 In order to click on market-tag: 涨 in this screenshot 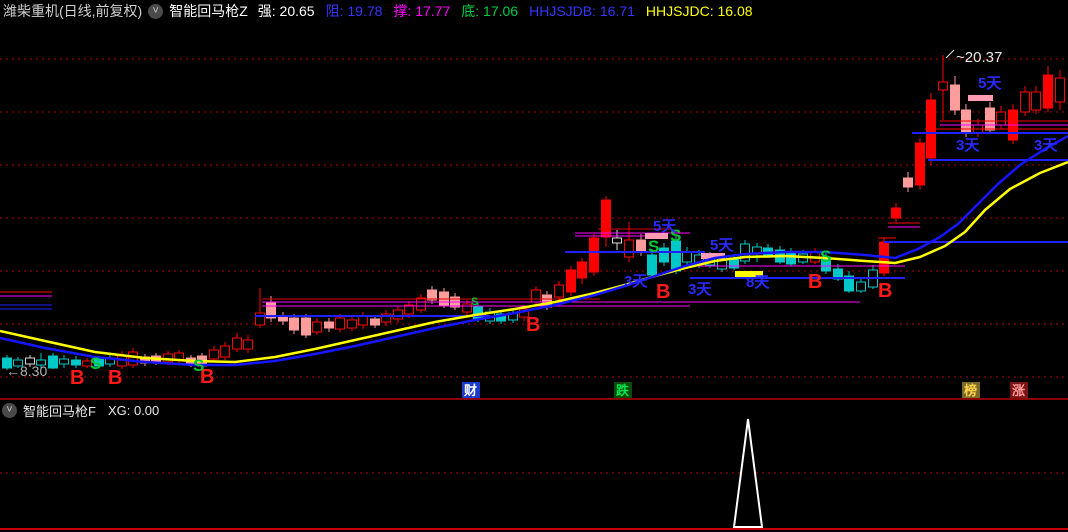, I will do `click(1018, 390)`.